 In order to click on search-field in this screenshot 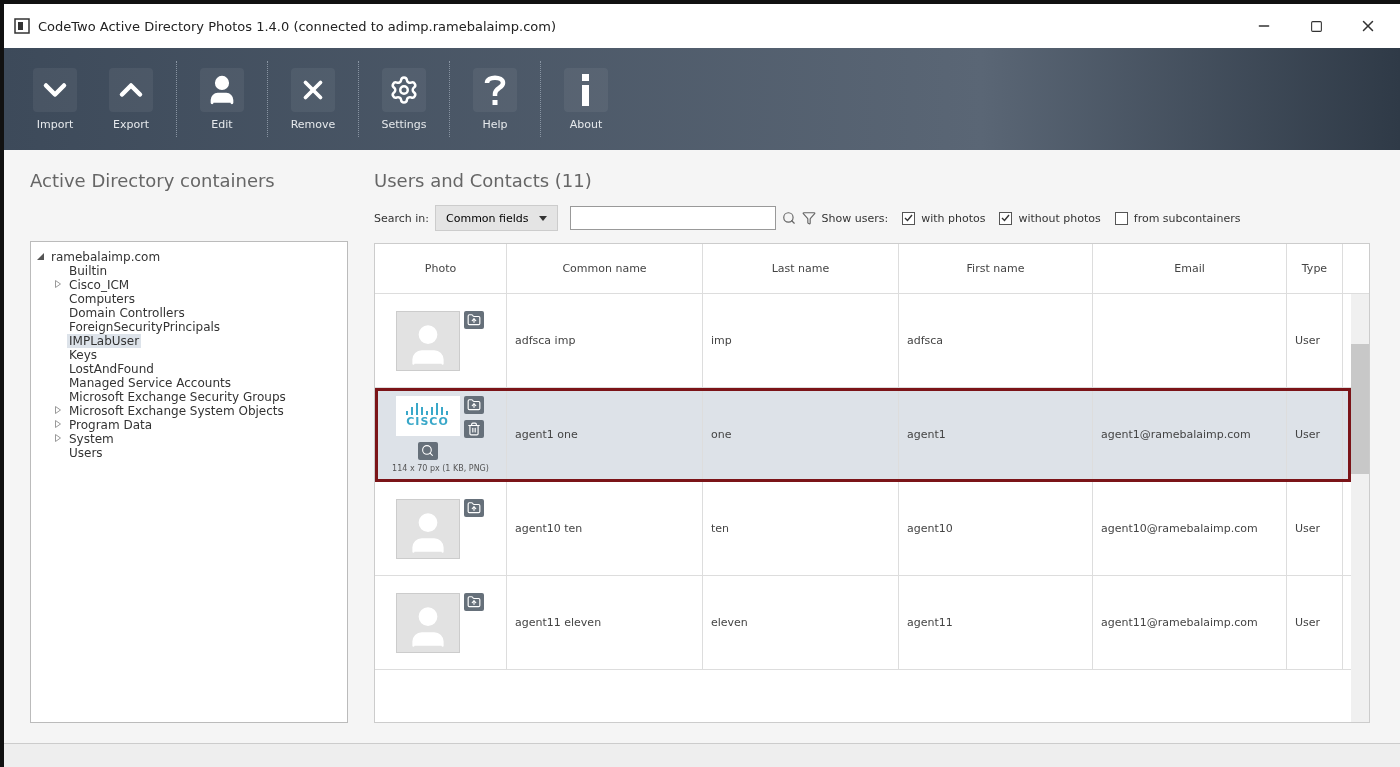, I will do `click(672, 218)`.